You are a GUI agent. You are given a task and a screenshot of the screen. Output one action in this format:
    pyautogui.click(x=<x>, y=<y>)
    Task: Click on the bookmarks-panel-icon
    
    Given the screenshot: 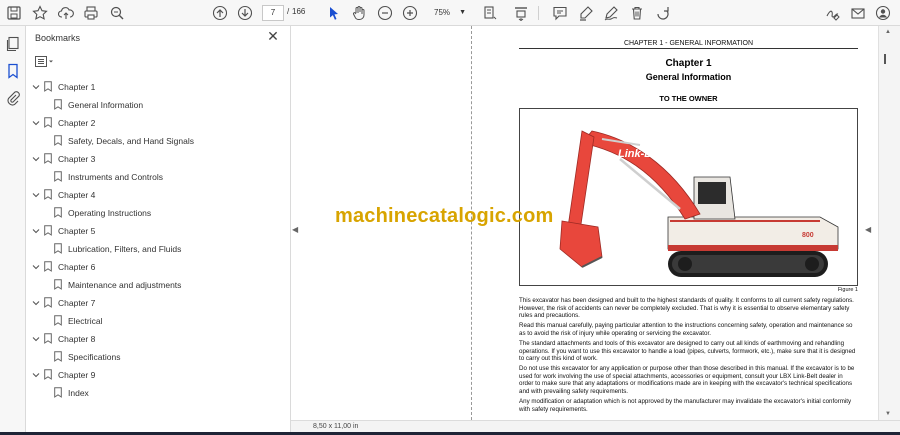 What is the action you would take?
    pyautogui.click(x=13, y=71)
    